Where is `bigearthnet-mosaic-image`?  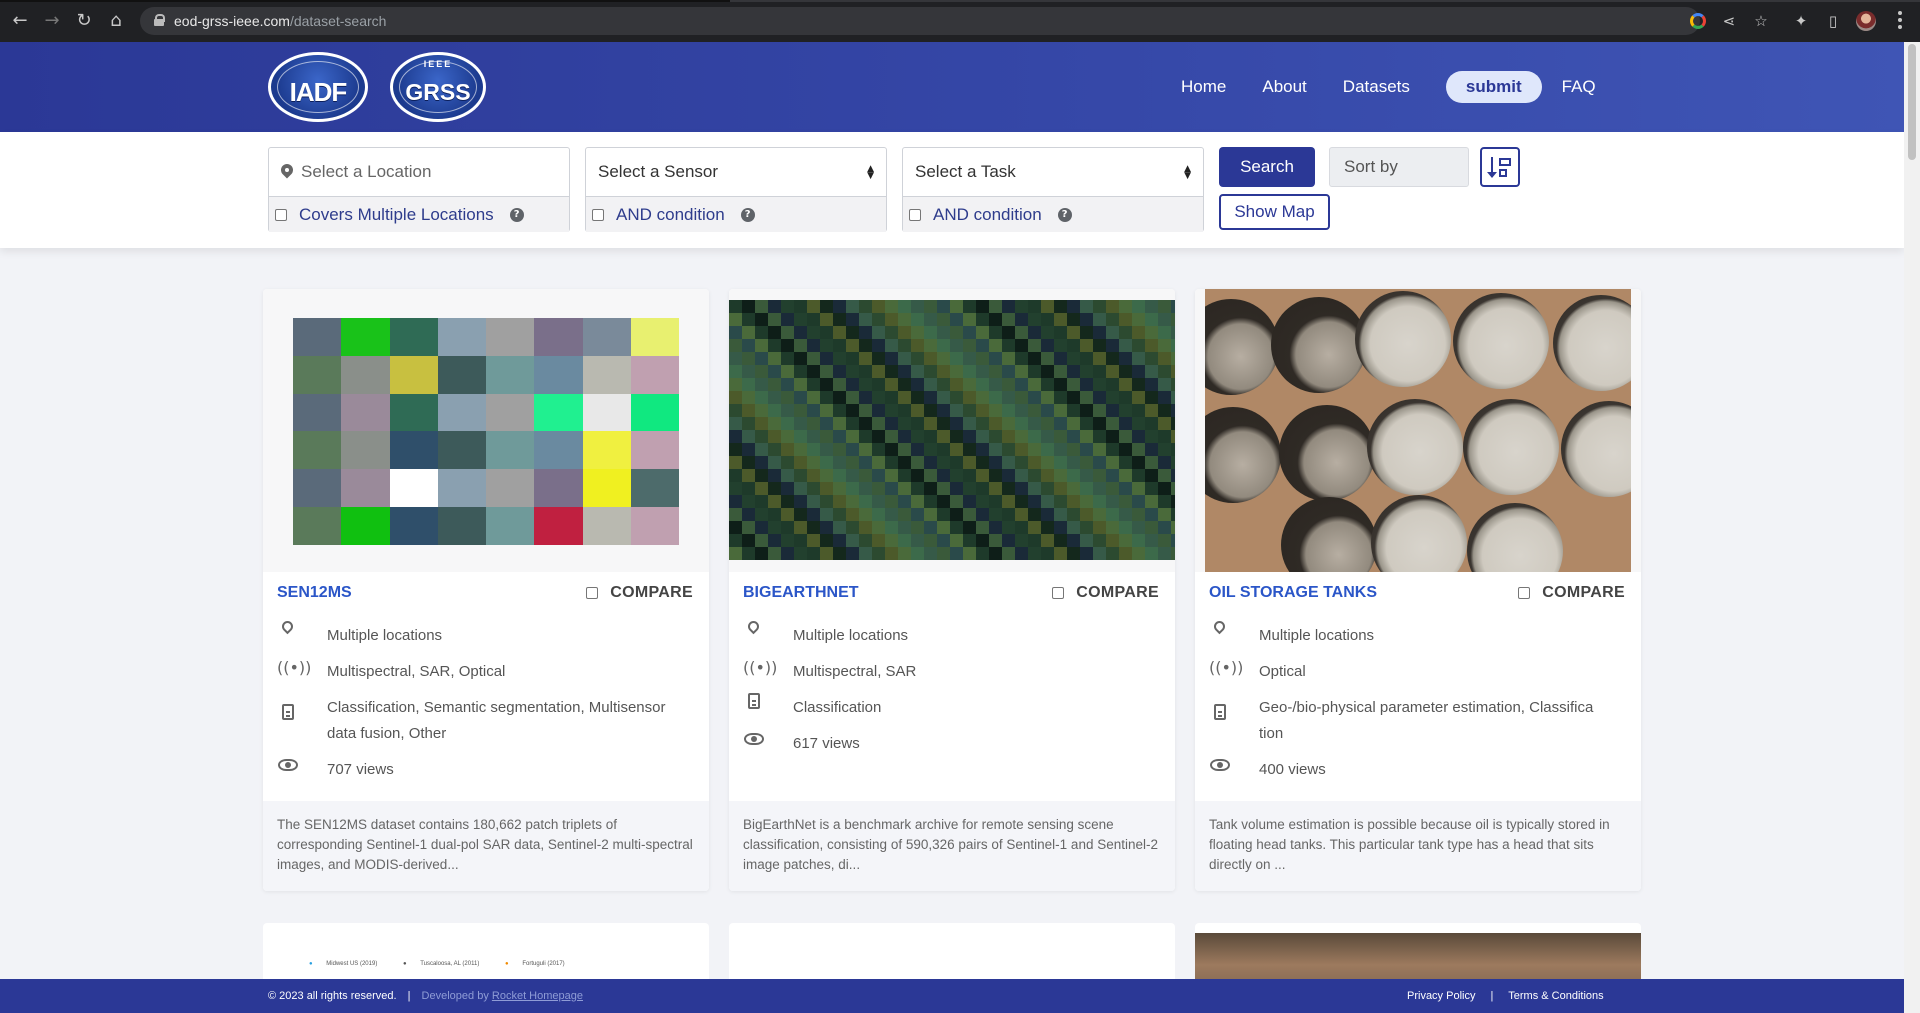
bigearthnet-mosaic-image is located at coordinates (952, 430).